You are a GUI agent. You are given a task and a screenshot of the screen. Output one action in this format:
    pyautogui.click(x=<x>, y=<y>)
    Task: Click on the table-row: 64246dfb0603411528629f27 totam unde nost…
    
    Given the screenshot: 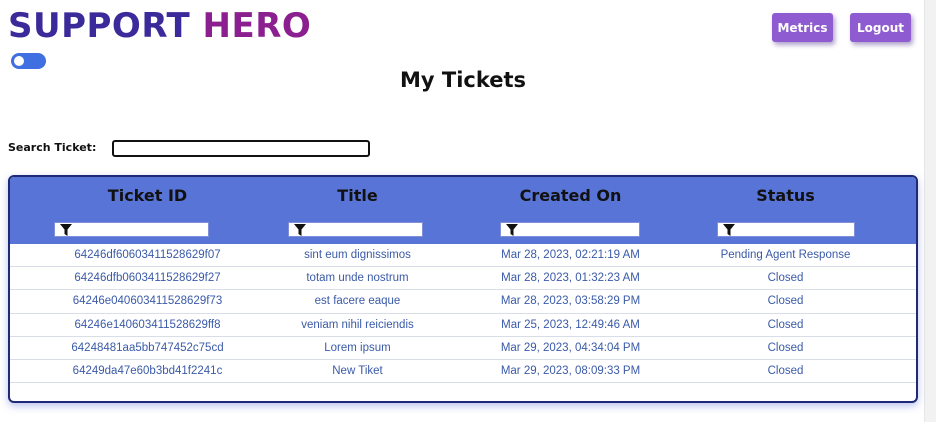 What is the action you would take?
    pyautogui.click(x=463, y=279)
    